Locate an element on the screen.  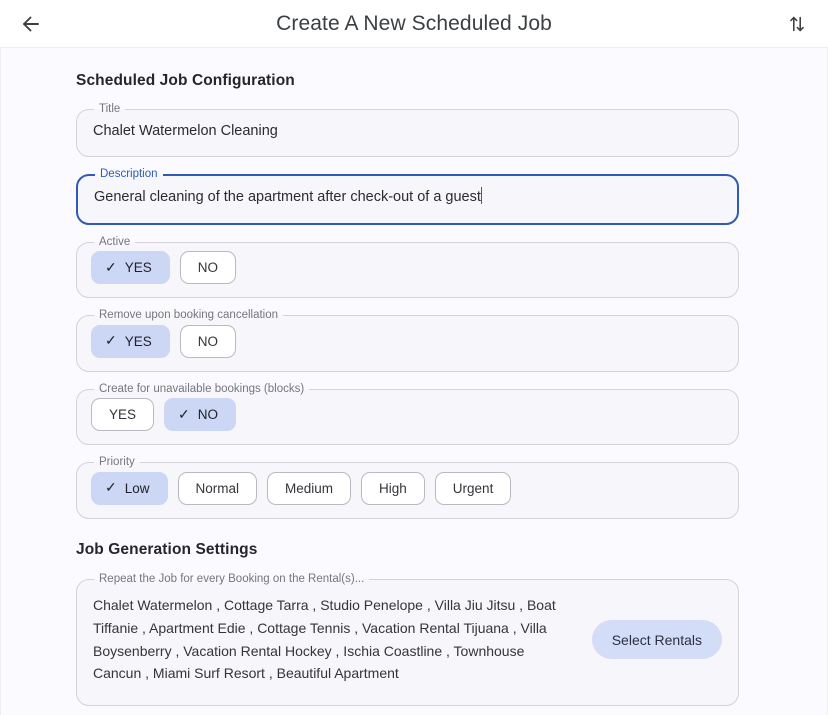
unavailable-bookings-option-yes: YES is located at coordinates (123, 415).